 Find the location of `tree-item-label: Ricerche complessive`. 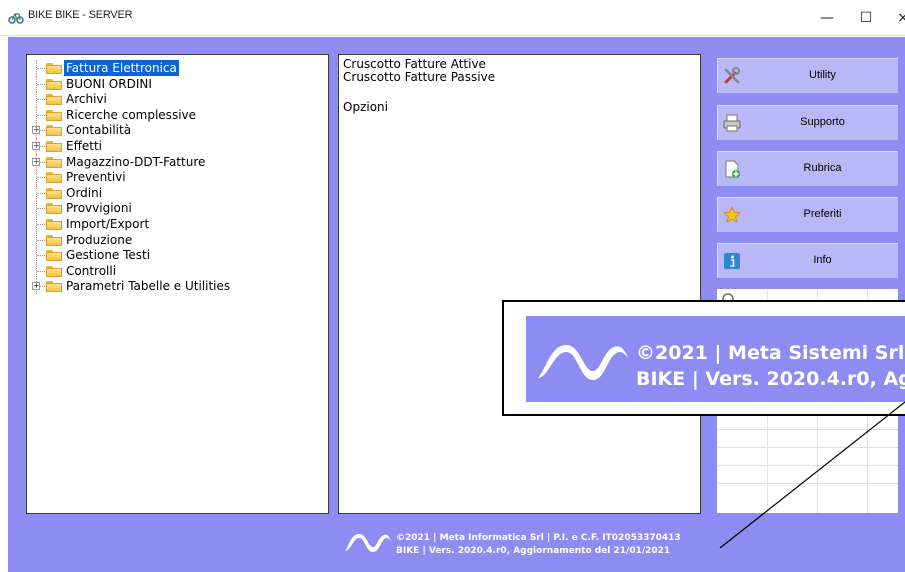

tree-item-label: Ricerche complessive is located at coordinates (131, 114).